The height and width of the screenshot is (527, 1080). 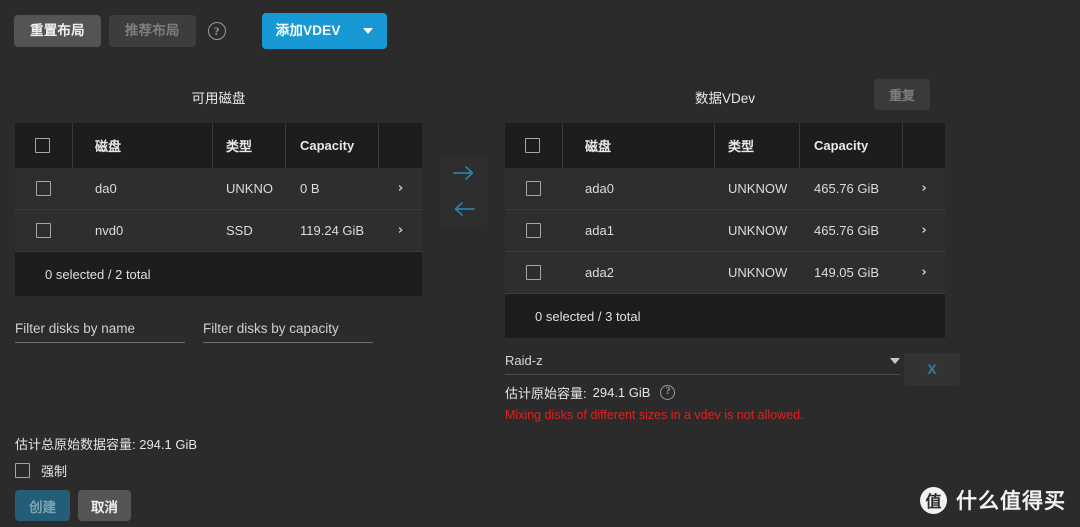 I want to click on watermark-text: 什么值得买, so click(x=1011, y=501).